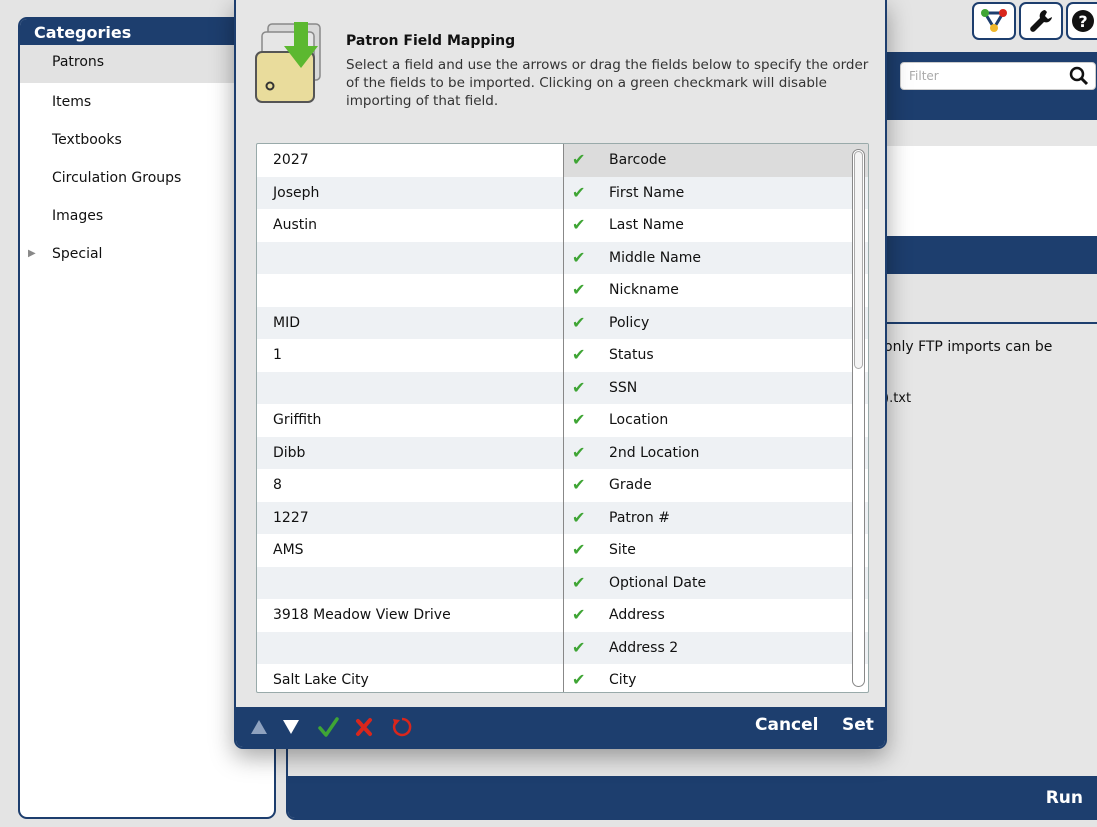 This screenshot has height=827, width=1097. Describe the element at coordinates (716, 225) in the screenshot. I see `field-row: ✔ Last Name` at that location.